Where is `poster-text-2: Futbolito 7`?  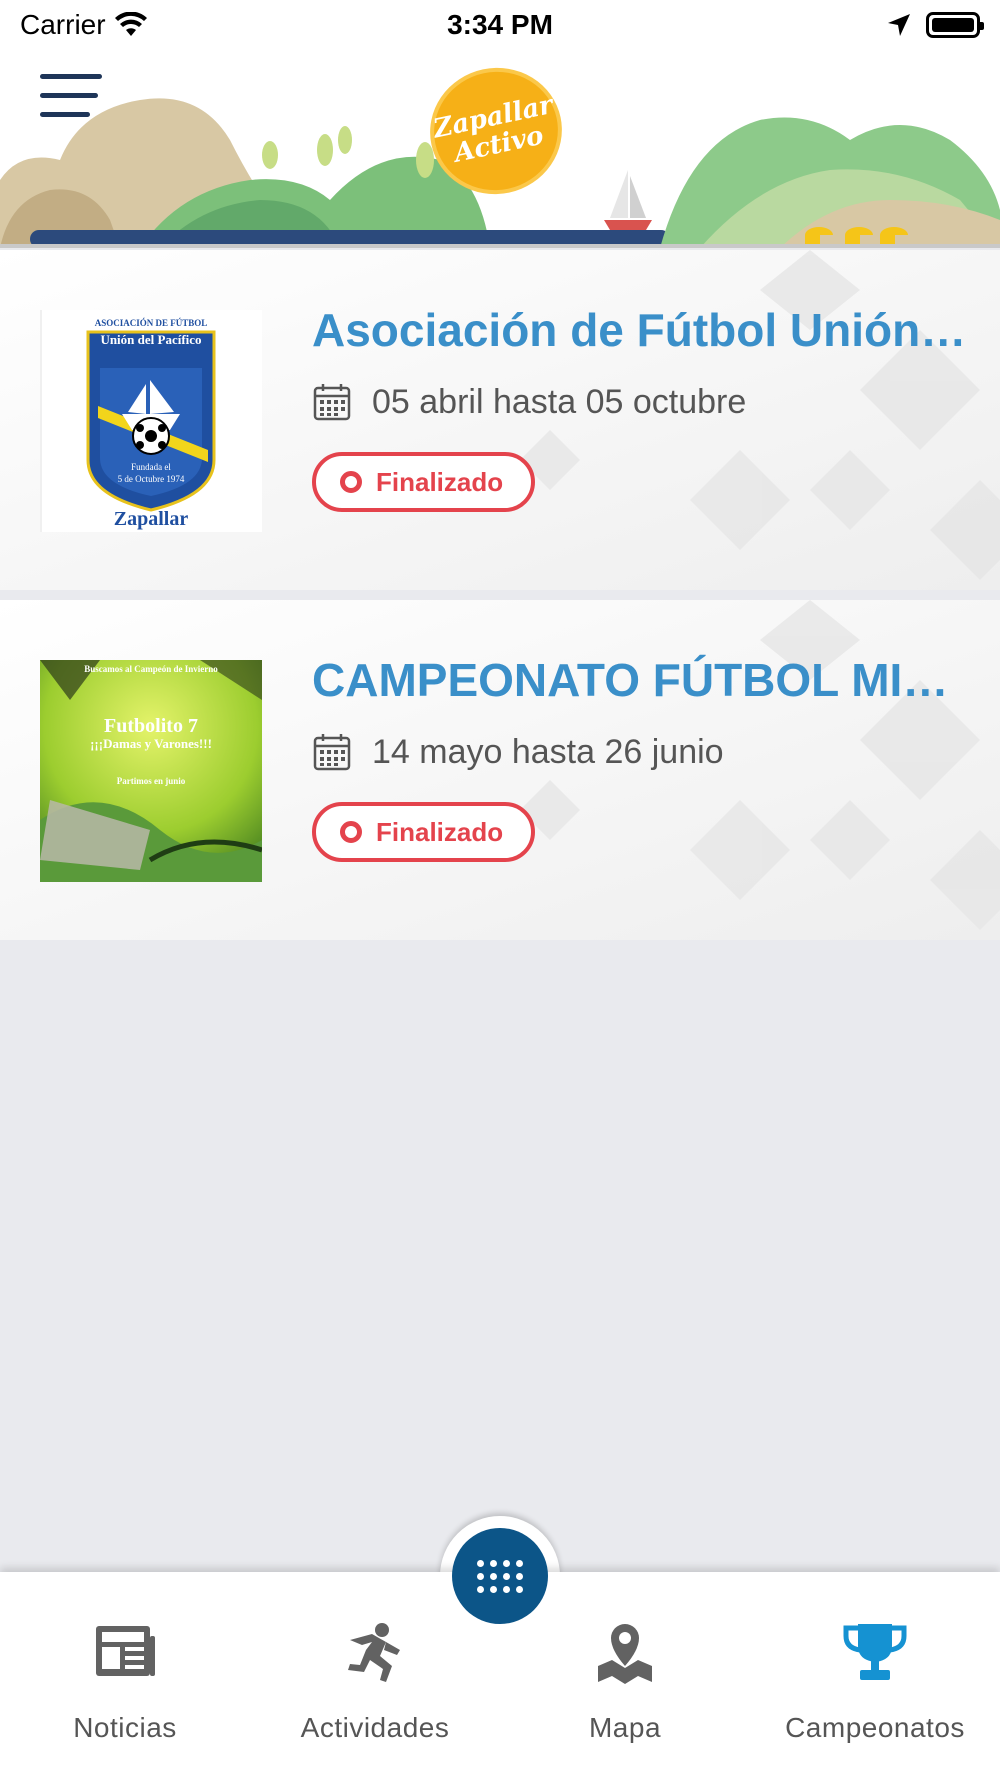
poster-text-2: Futbolito 7 is located at coordinates (151, 726).